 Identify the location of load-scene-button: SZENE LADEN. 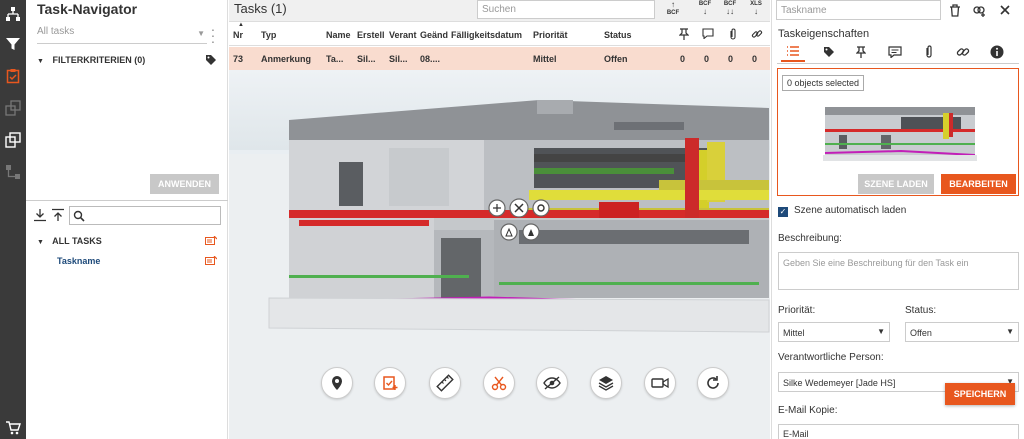
(896, 184).